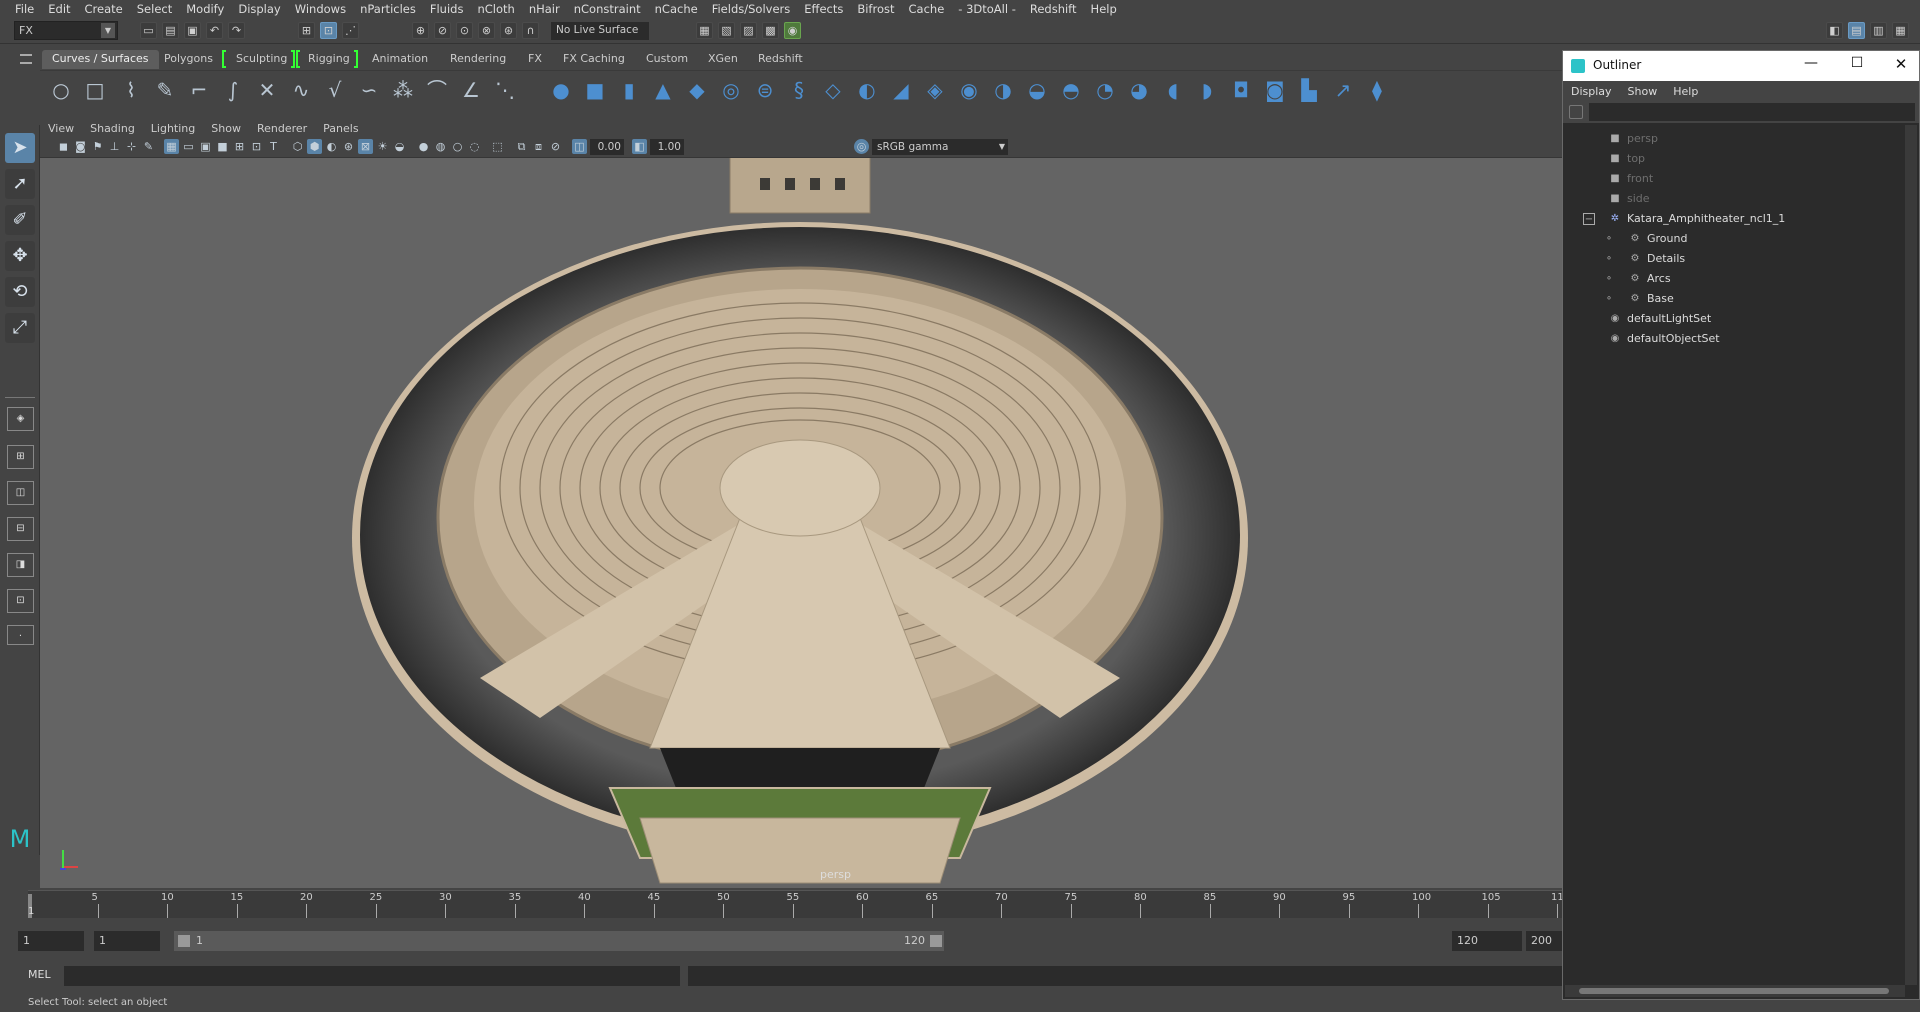 The image size is (1920, 1012). I want to click on open-scene-icon: ▤, so click(170, 30).